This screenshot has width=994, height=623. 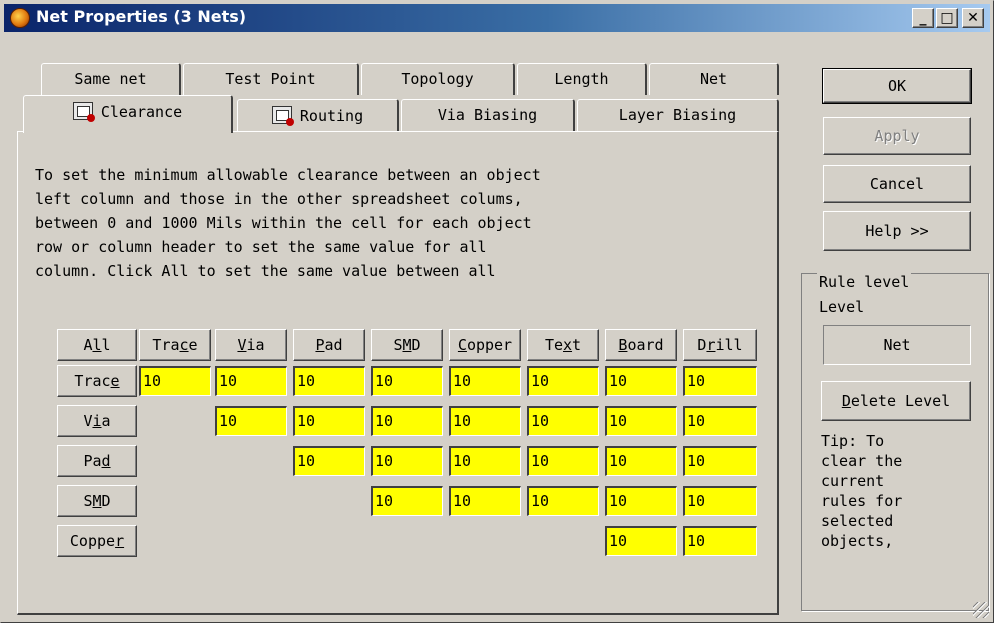 What do you see at coordinates (92, 541) in the screenshot?
I see `header-text: Coppe` at bounding box center [92, 541].